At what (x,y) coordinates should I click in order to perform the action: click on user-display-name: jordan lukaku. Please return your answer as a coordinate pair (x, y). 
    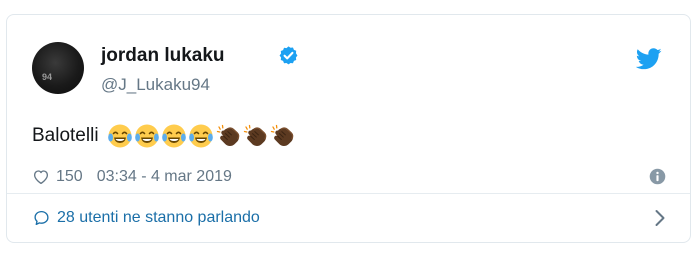
    Looking at the image, I should click on (163, 56).